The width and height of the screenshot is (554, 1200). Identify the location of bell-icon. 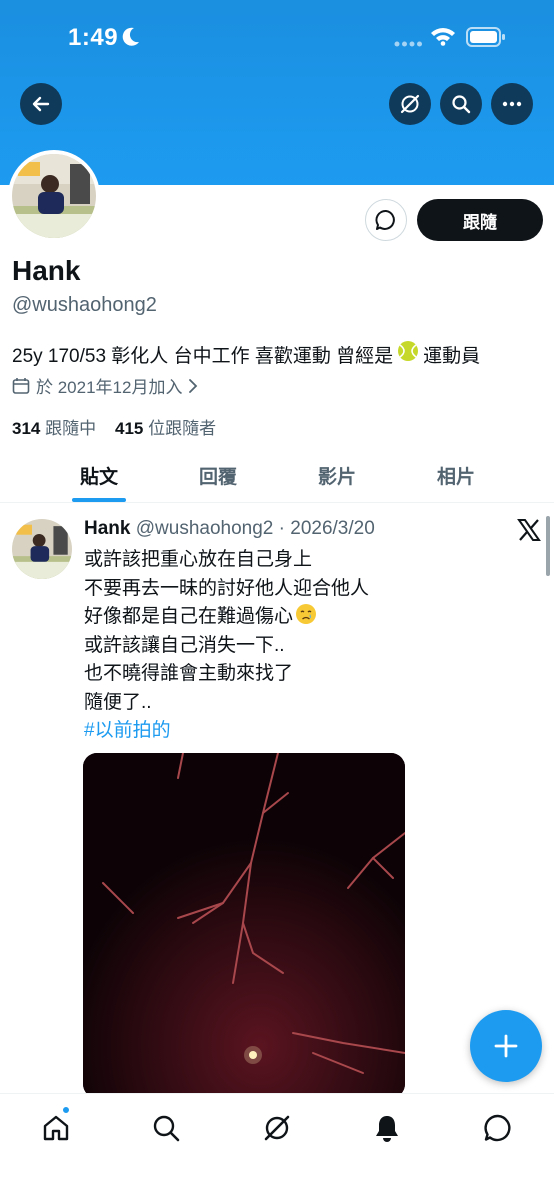
(387, 1129).